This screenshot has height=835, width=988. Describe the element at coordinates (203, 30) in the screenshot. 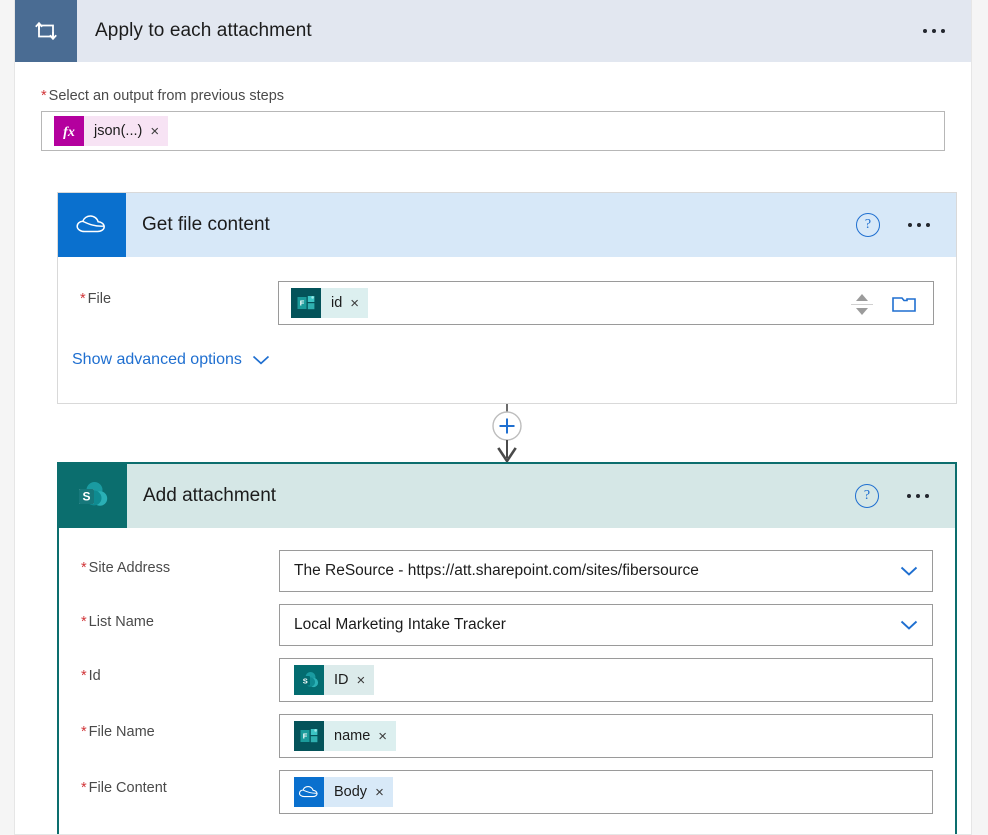

I see `apply-to-each-title: Apply to each attachment` at that location.